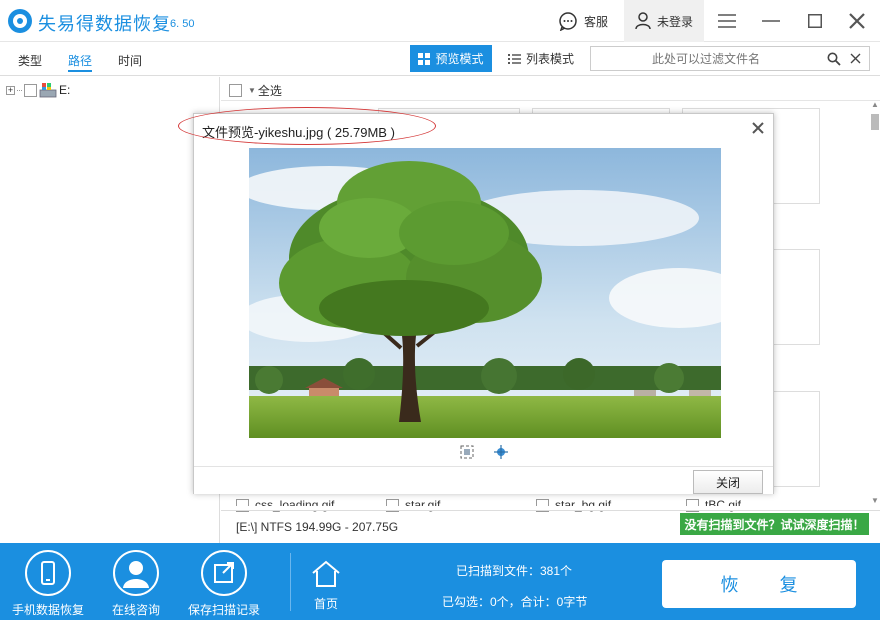  Describe the element at coordinates (875, 305) in the screenshot. I see `vertical-scrollbar: ▲ ▼` at that location.